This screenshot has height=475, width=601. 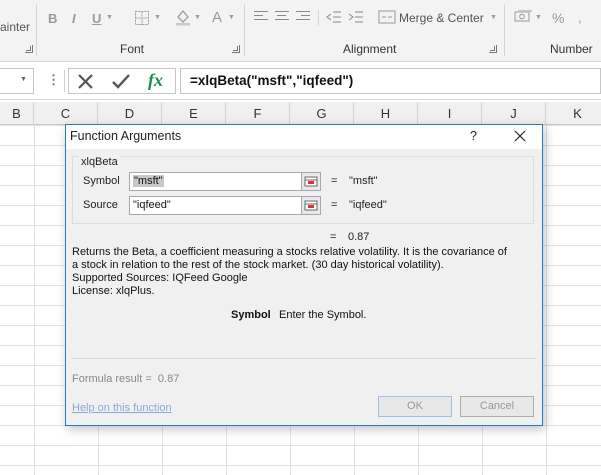 I want to click on formula-bar: ▼ ⋮ fx =xlqBeta("msft","iqfeed"), so click(x=300, y=81).